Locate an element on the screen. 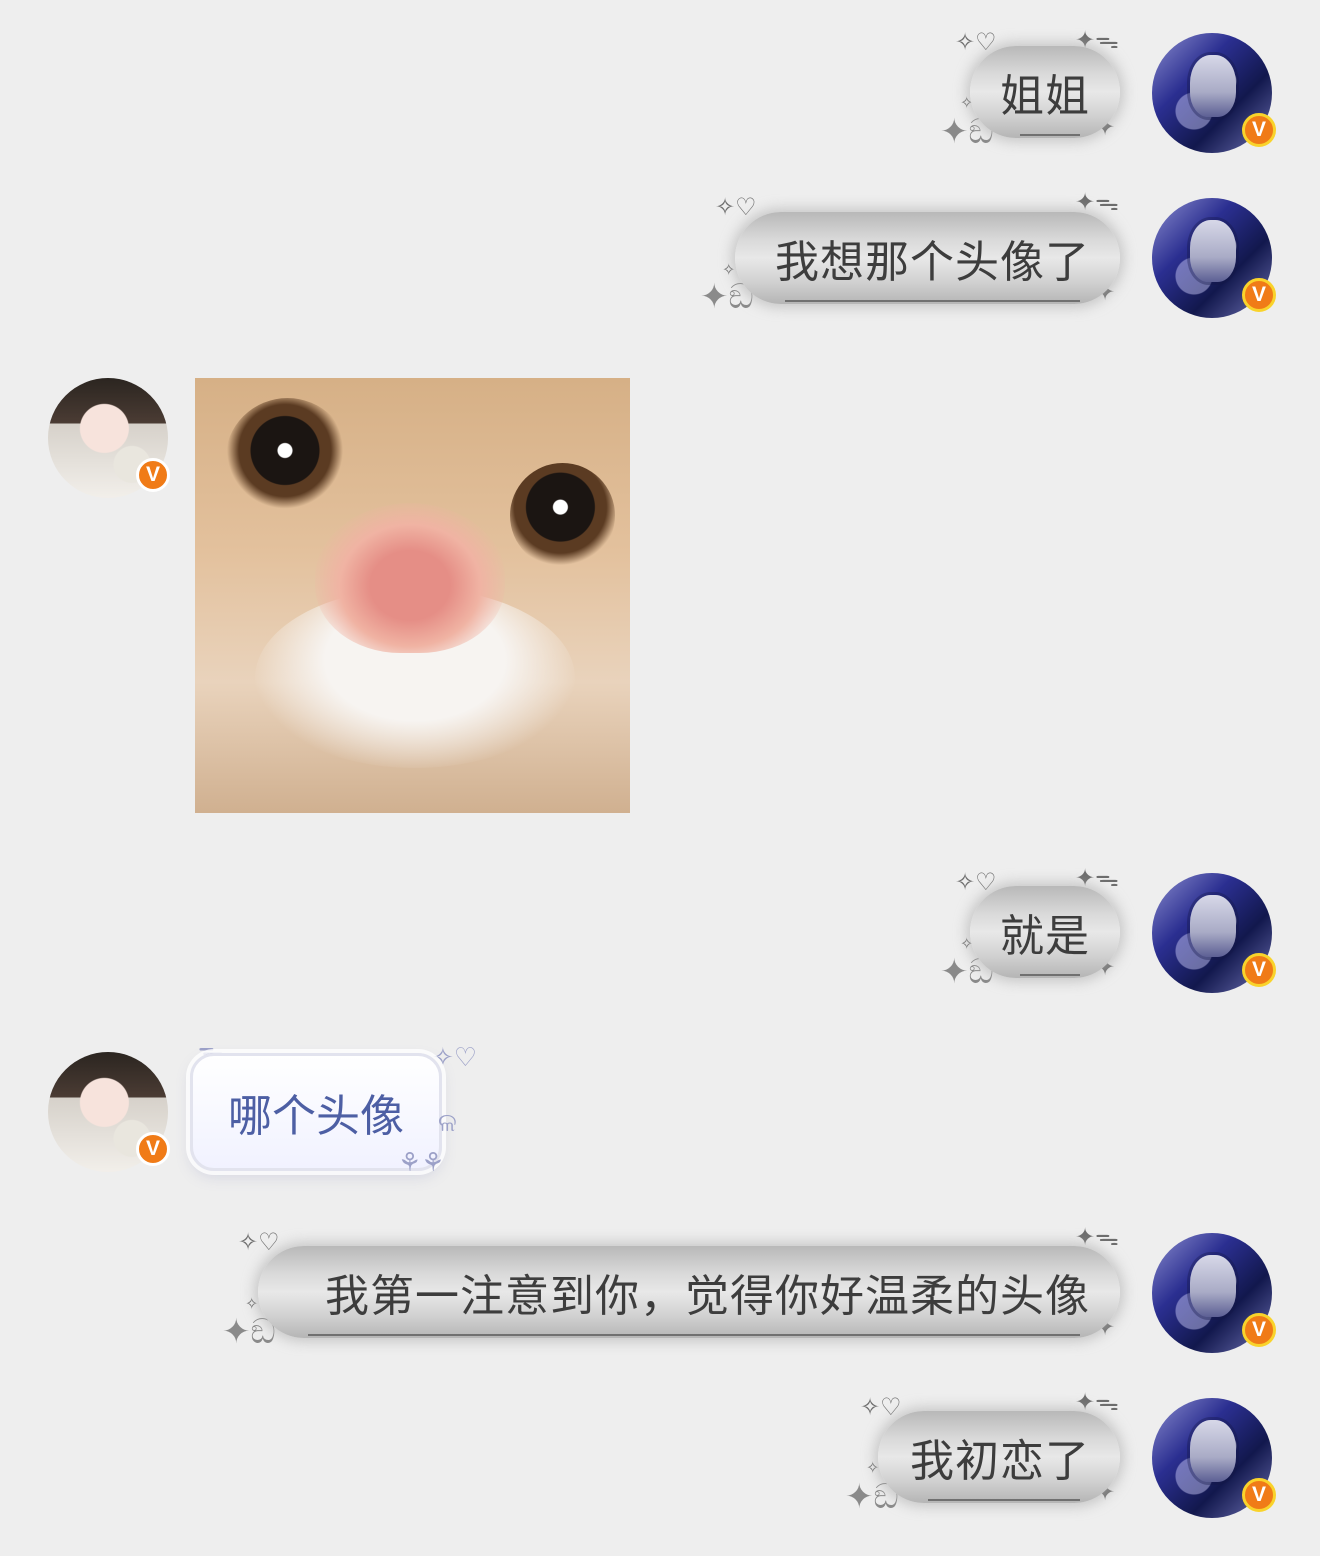  cat-nose is located at coordinates (410, 578).